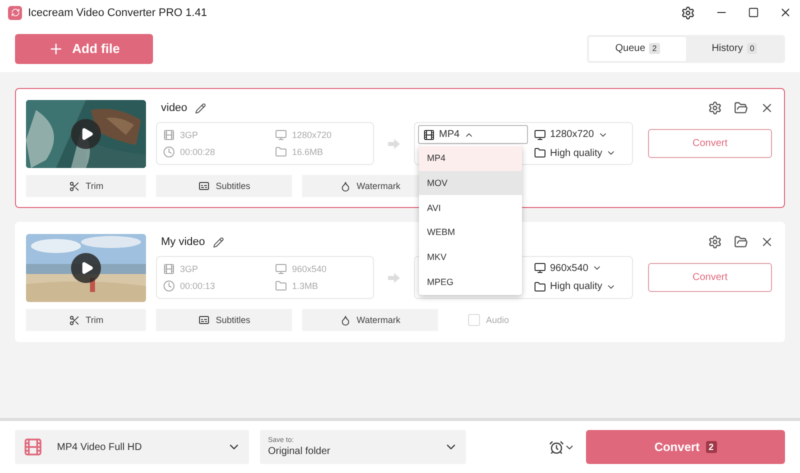 Image resolution: width=800 pixels, height=473 pixels. I want to click on close-button, so click(785, 12).